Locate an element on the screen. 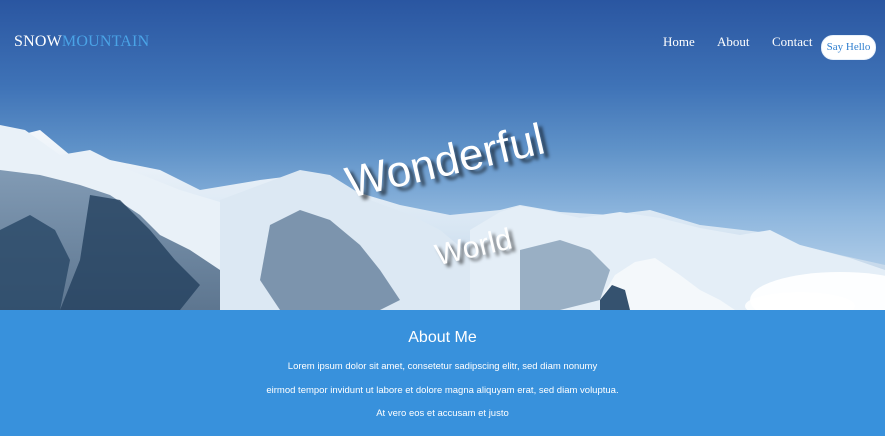  nav-link-about: About is located at coordinates (733, 42).